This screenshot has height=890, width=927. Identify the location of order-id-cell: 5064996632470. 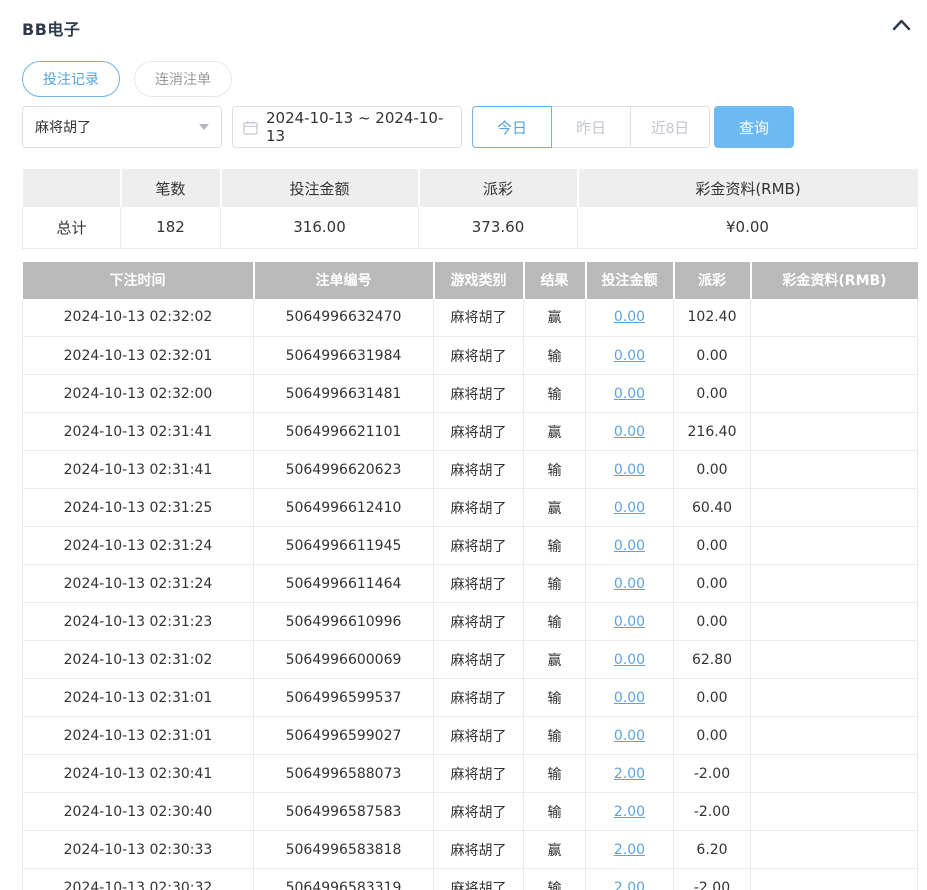
(343, 317).